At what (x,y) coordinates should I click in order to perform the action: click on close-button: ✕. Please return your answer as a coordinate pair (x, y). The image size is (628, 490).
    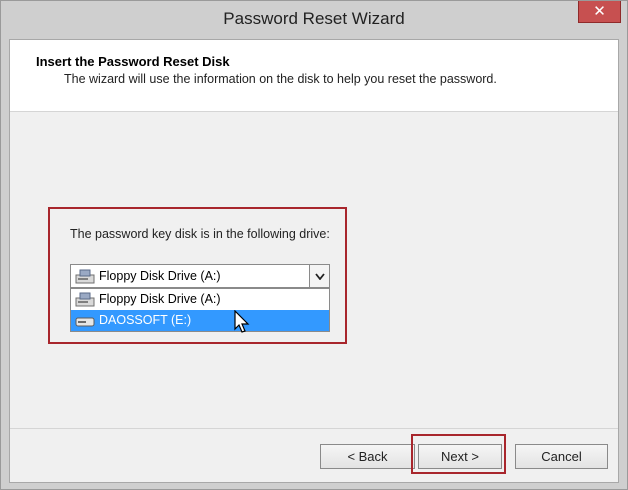
    Looking at the image, I should click on (599, 12).